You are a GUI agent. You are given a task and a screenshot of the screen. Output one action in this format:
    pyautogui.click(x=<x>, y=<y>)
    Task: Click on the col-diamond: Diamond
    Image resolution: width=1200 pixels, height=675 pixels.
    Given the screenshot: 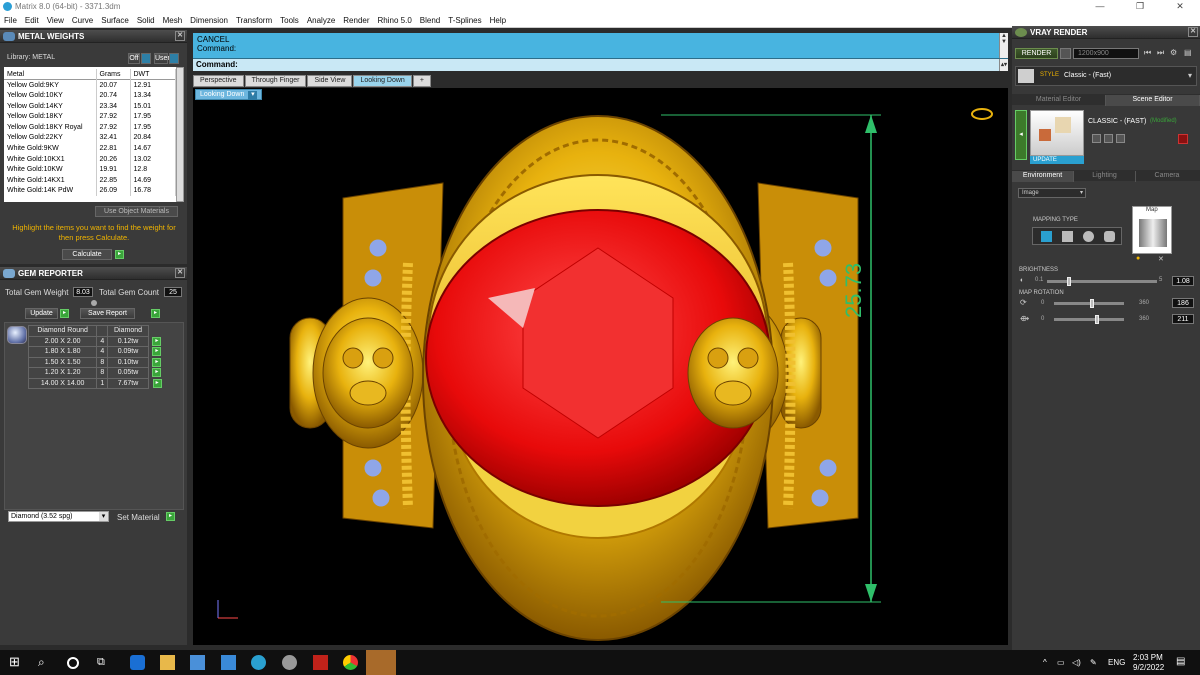 What is the action you would take?
    pyautogui.click(x=128, y=331)
    